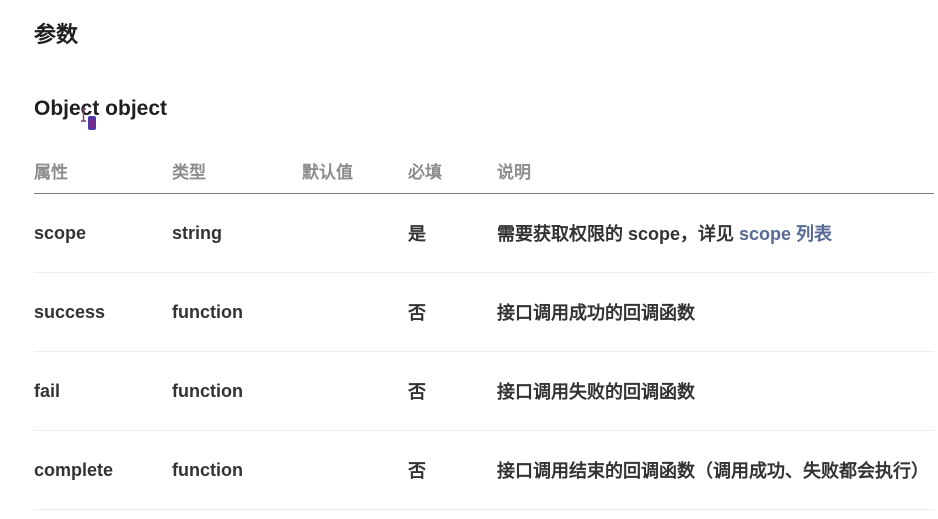 Image resolution: width=938 pixels, height=519 pixels. I want to click on cell-desc: 需要获取权限的 scope，详见 scope 列表, so click(715, 233).